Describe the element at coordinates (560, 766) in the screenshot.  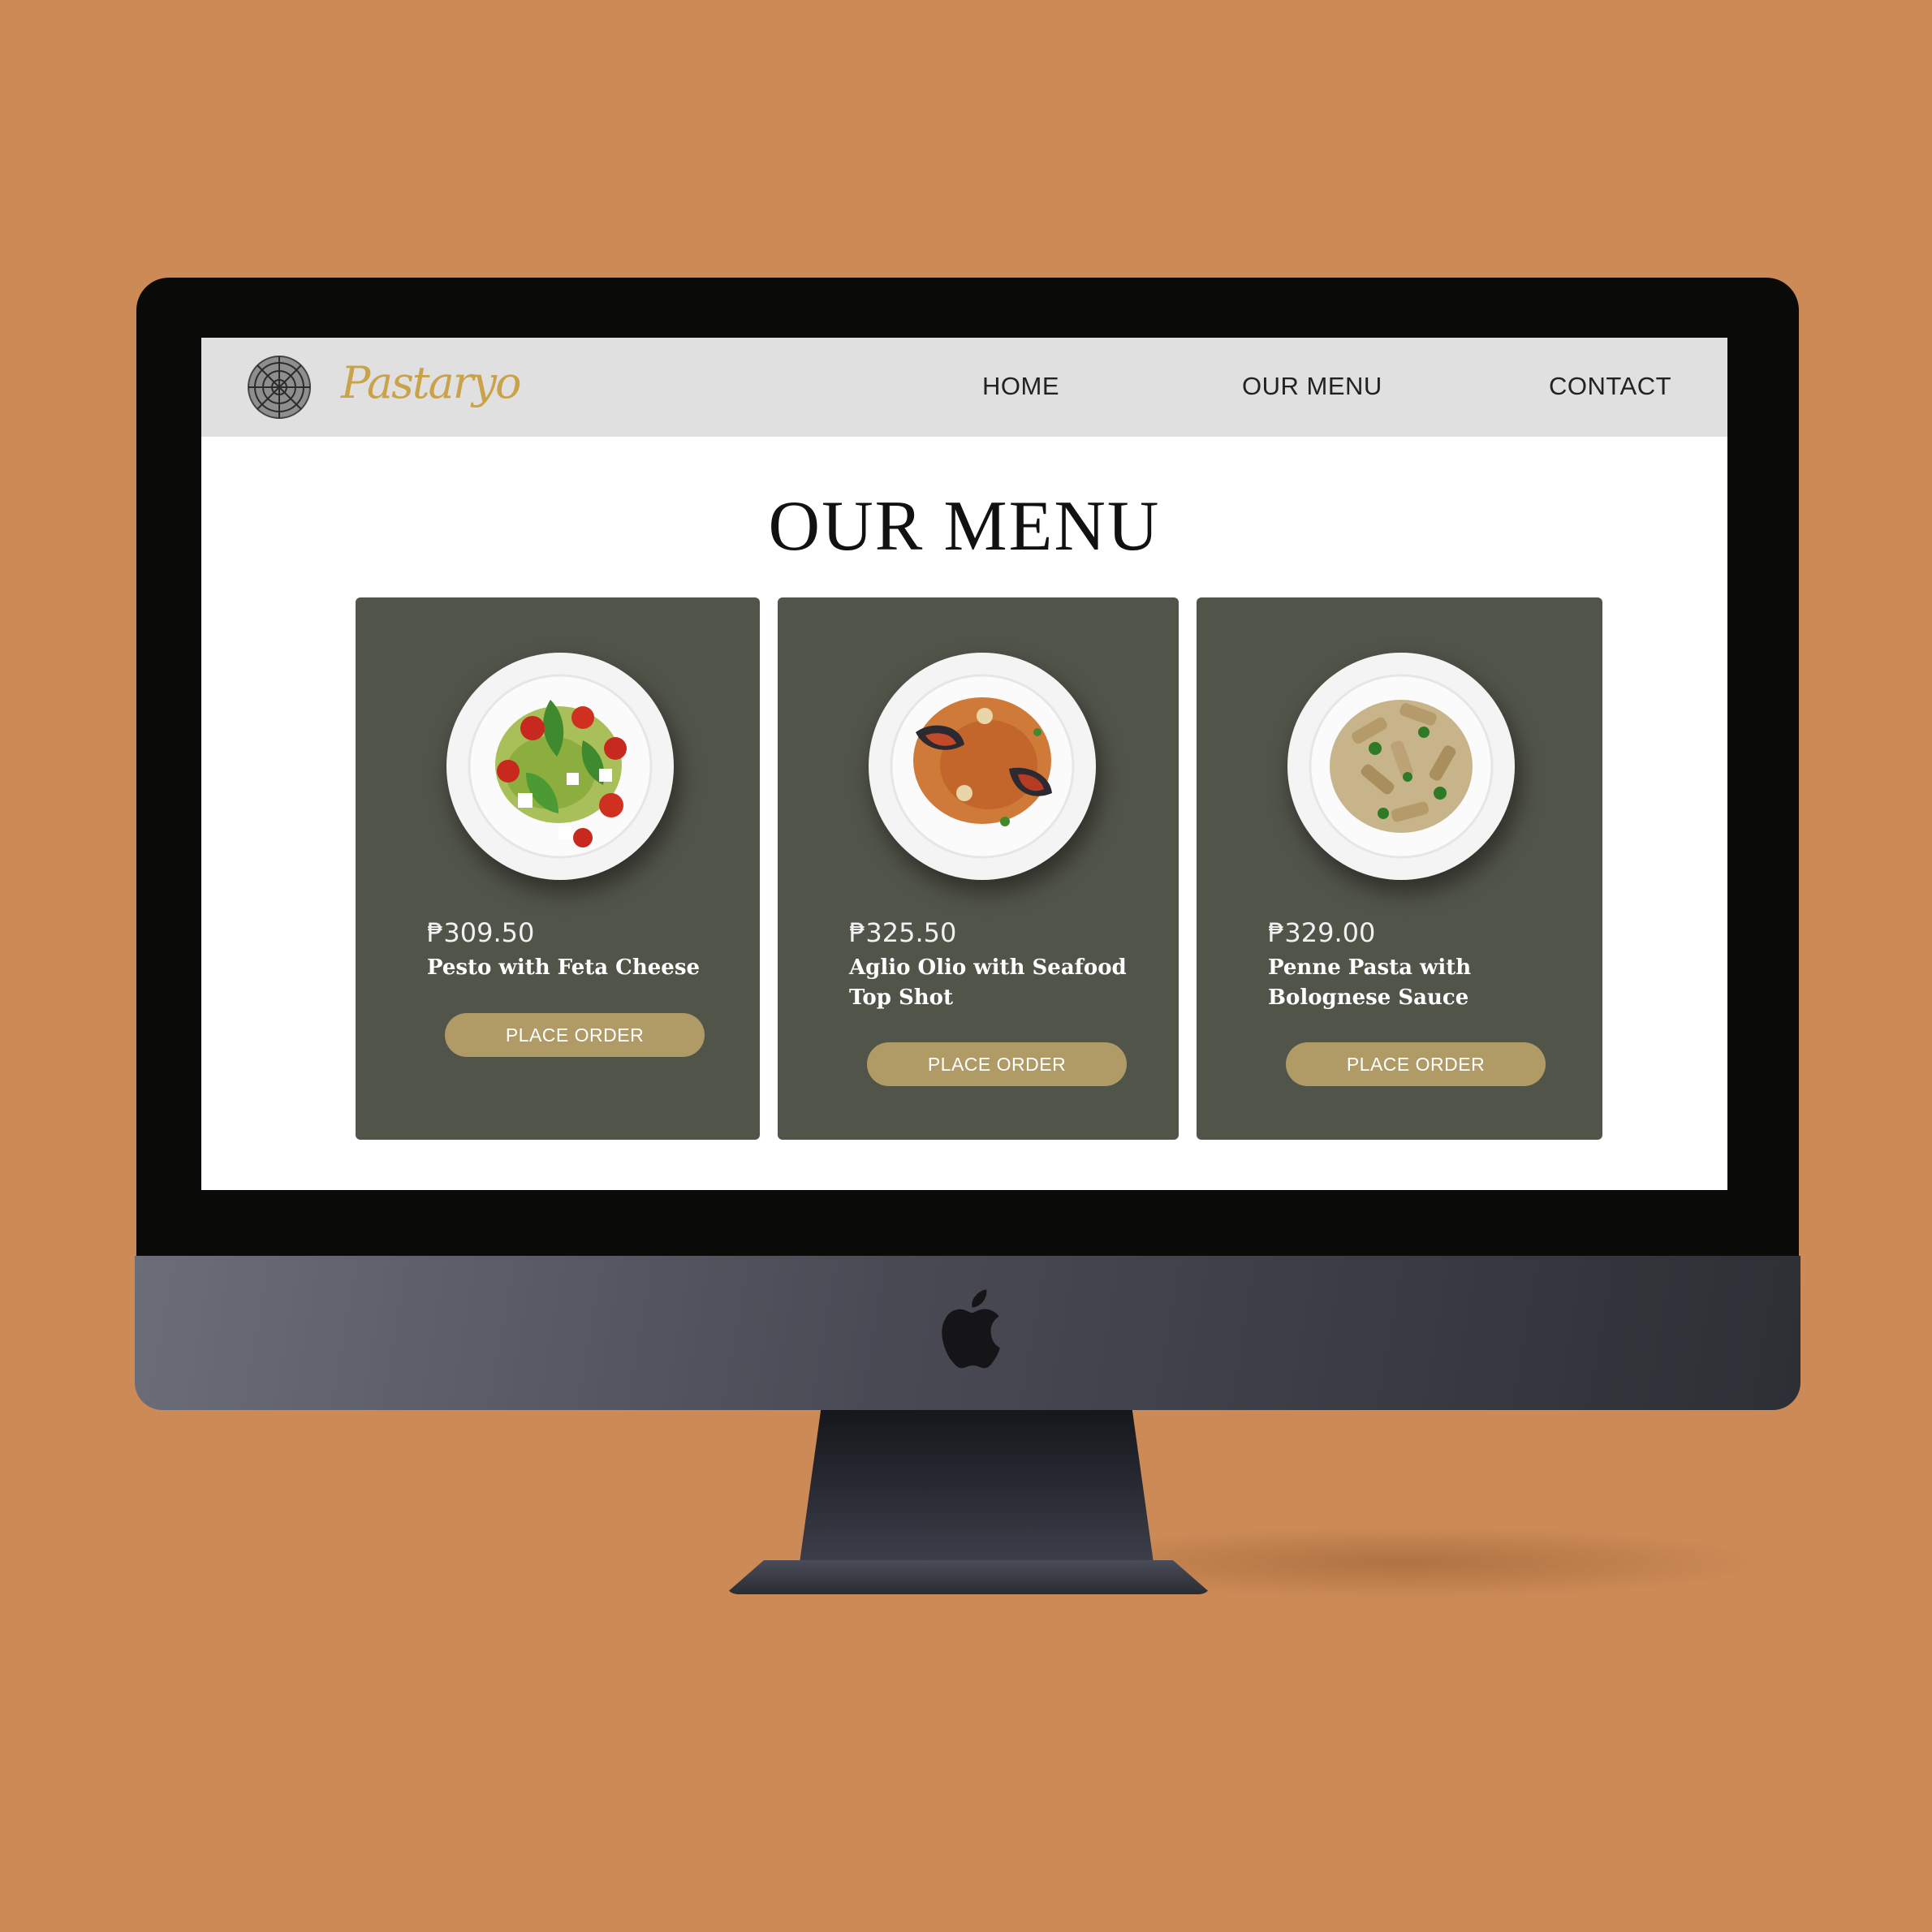
I see `pesto-dish-image` at that location.